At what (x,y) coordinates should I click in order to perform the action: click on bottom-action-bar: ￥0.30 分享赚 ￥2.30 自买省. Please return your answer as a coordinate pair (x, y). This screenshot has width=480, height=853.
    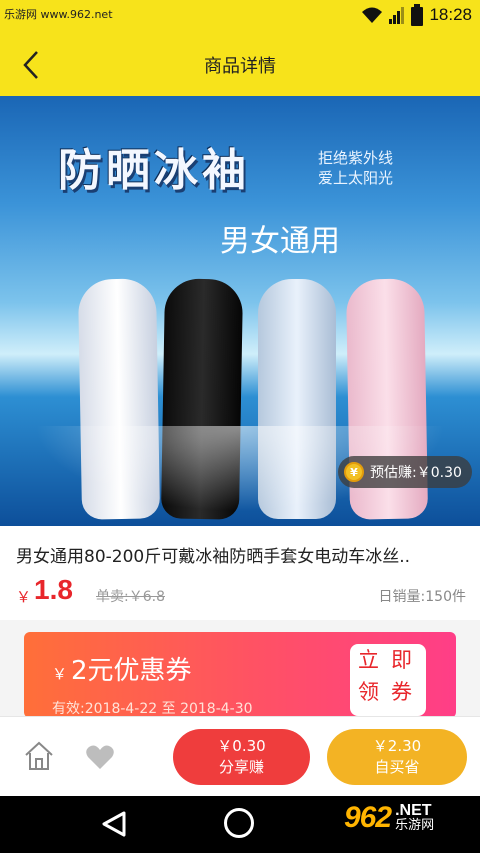
    Looking at the image, I should click on (240, 756).